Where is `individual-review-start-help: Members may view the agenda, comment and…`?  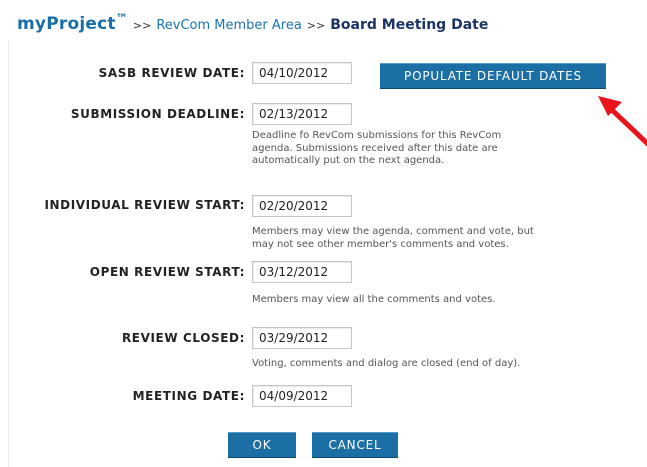 individual-review-start-help: Members may view the agenda, comment and… is located at coordinates (437, 238).